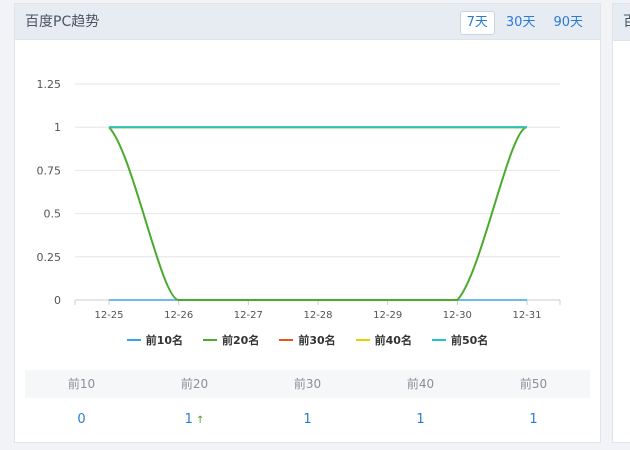 The height and width of the screenshot is (450, 630). Describe the element at coordinates (526, 315) in the screenshot. I see `x-tick-label: 12-31` at that location.